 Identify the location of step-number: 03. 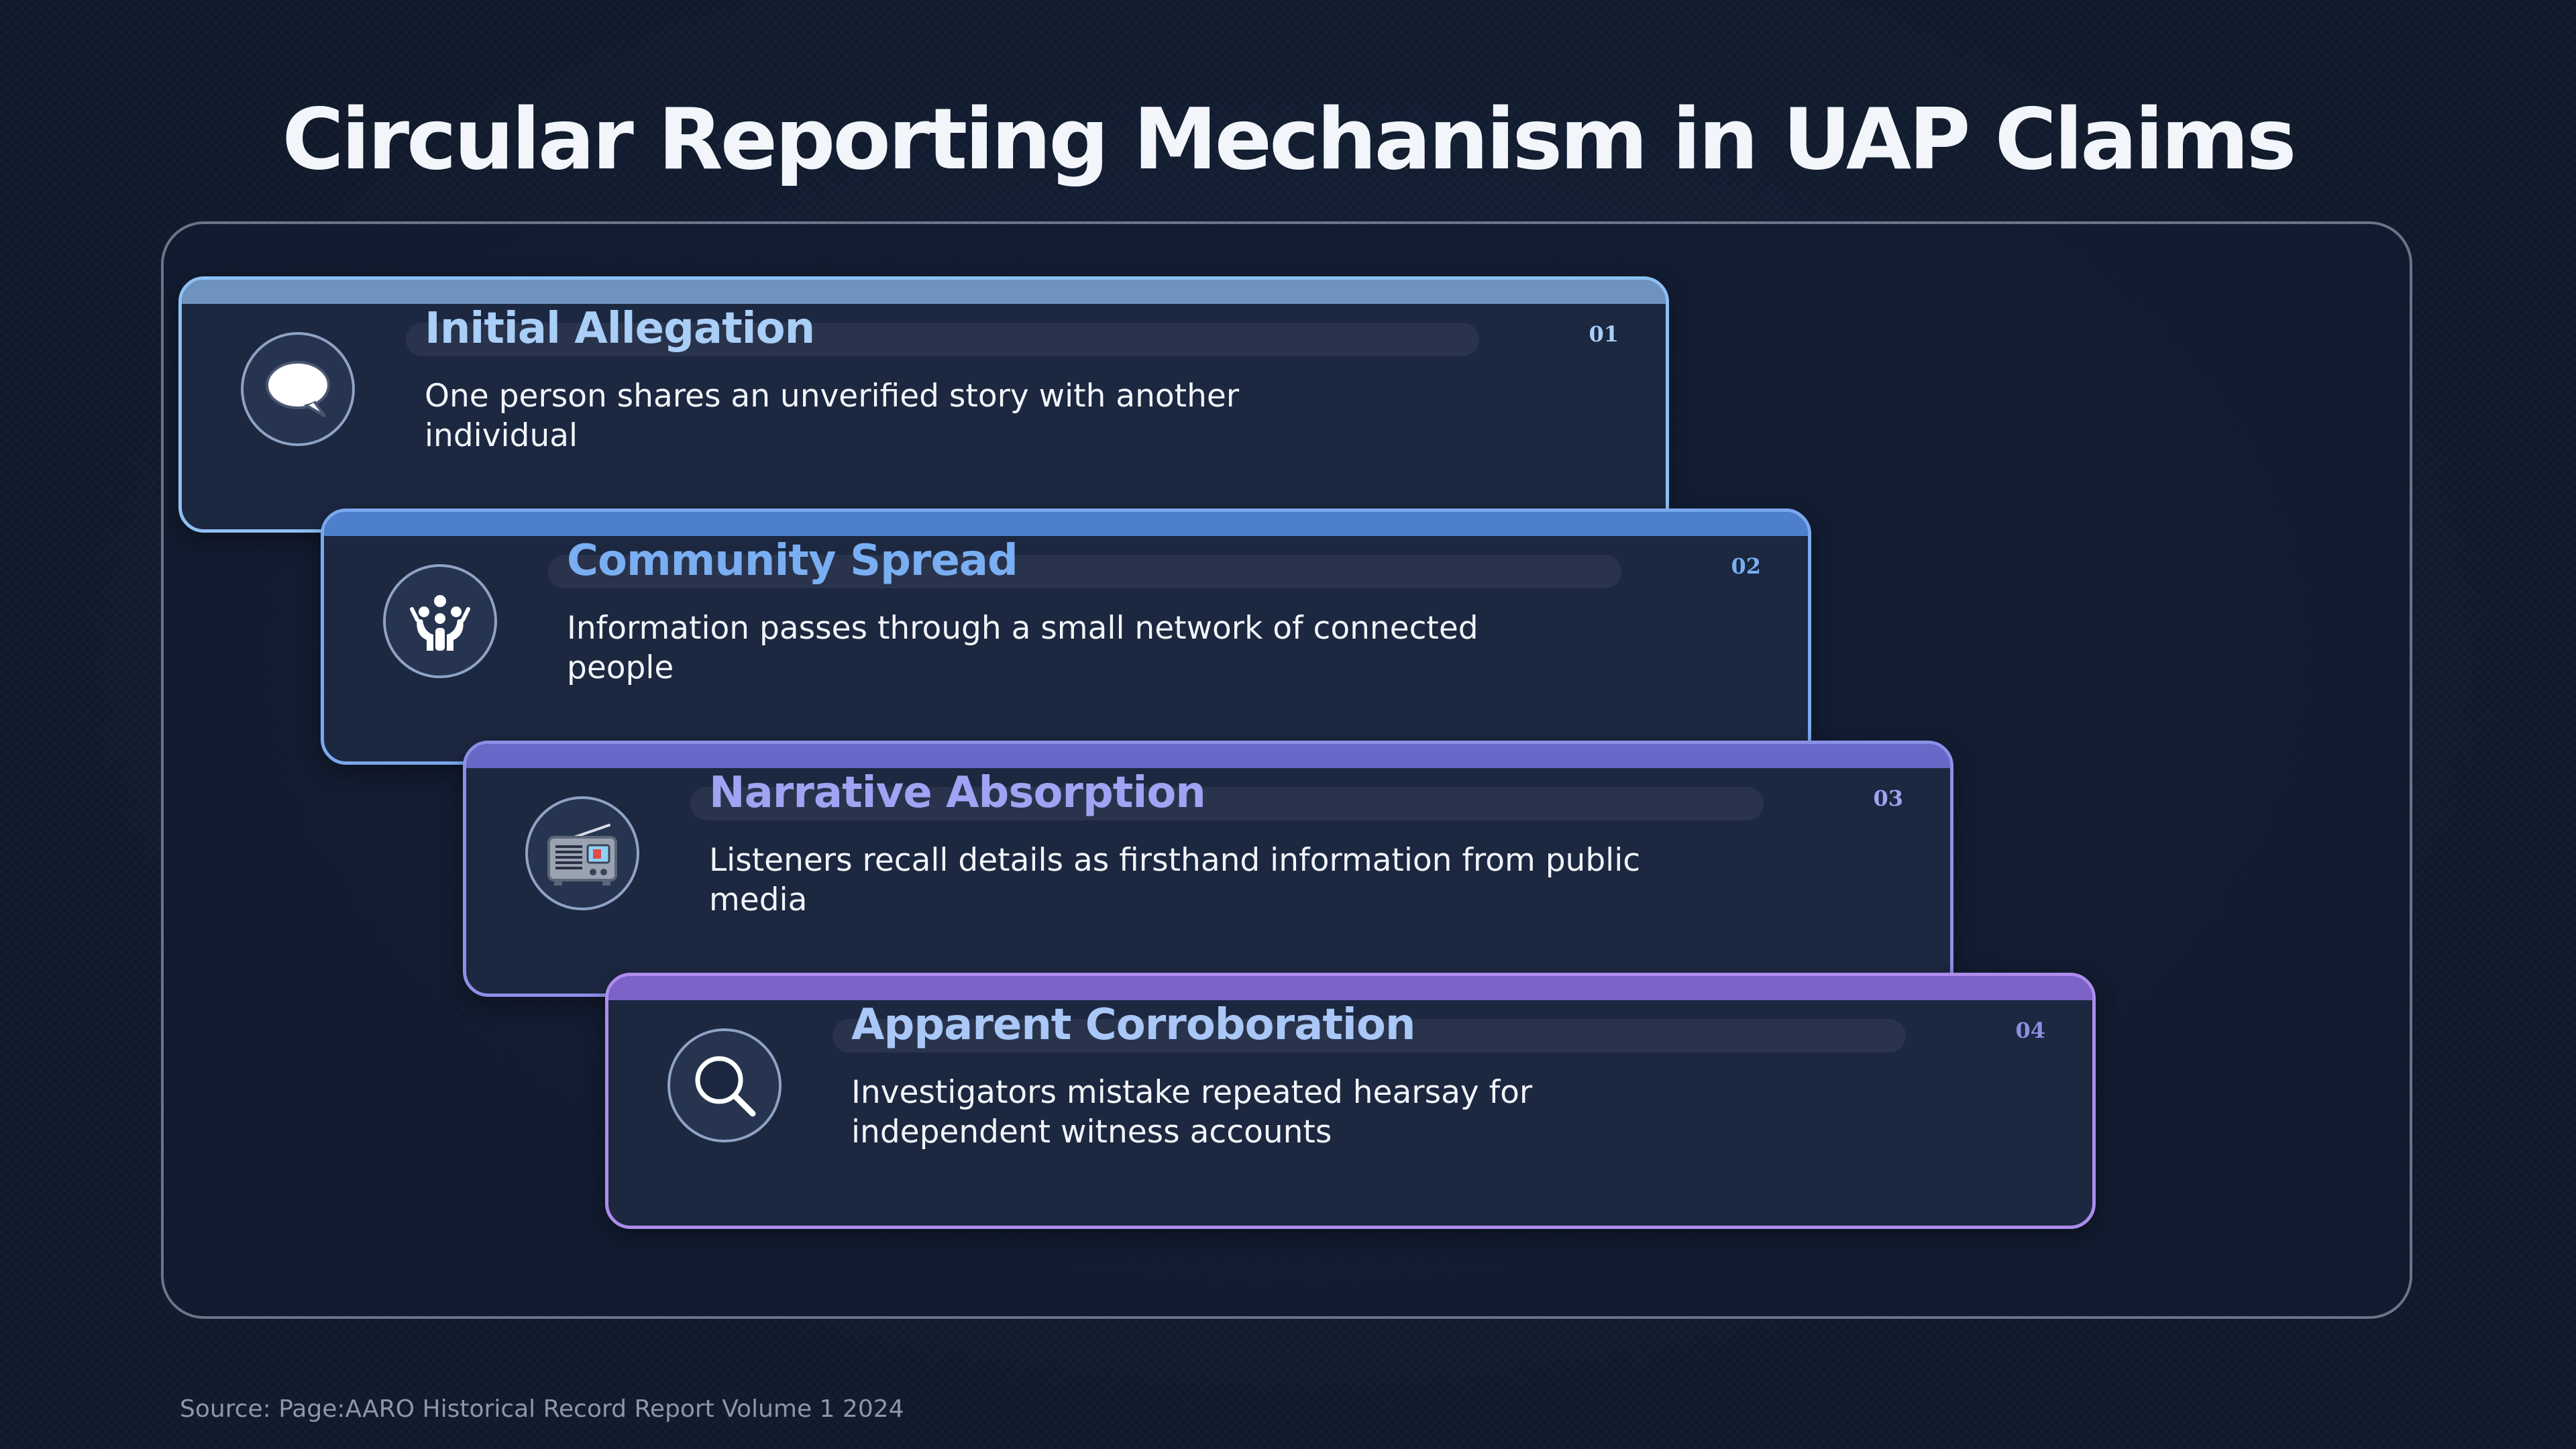
(1888, 798).